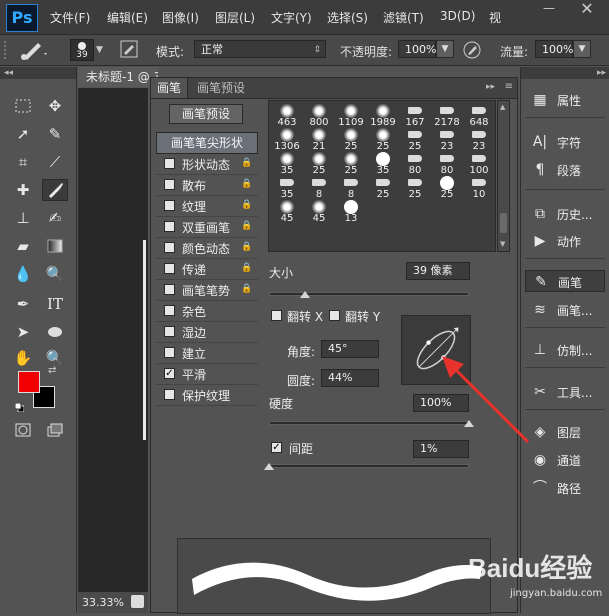  I want to click on screen-mode-icon, so click(55, 430).